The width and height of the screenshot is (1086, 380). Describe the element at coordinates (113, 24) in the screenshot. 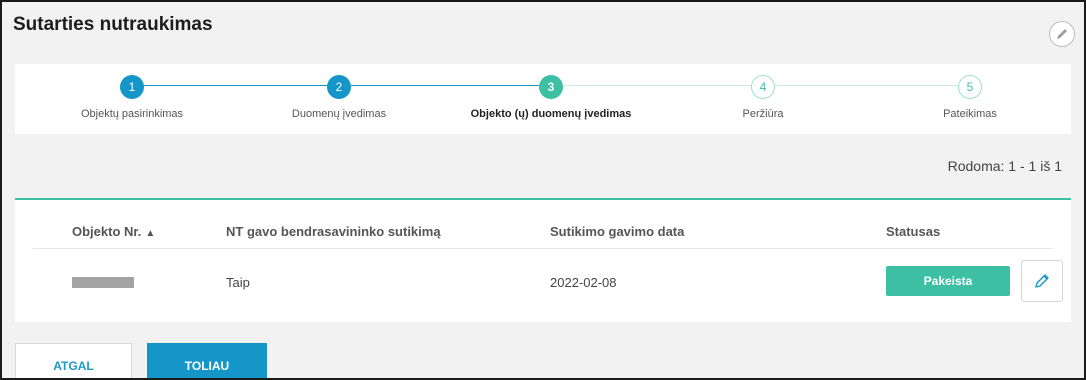

I see `page-title: Sutarties nutraukimas` at that location.